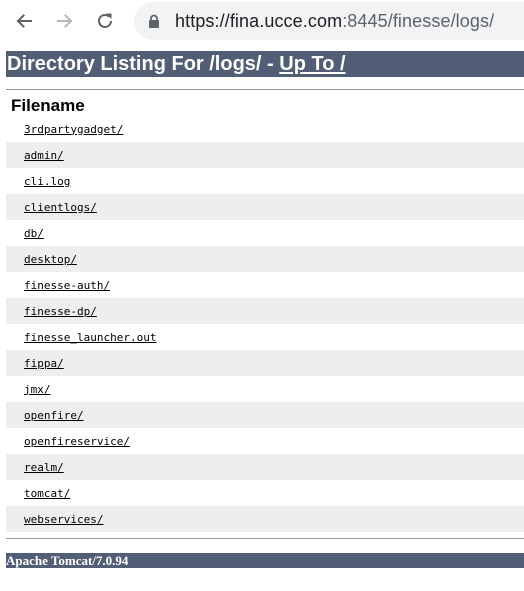 This screenshot has height=591, width=524. I want to click on table-row: desktop/, so click(265, 259).